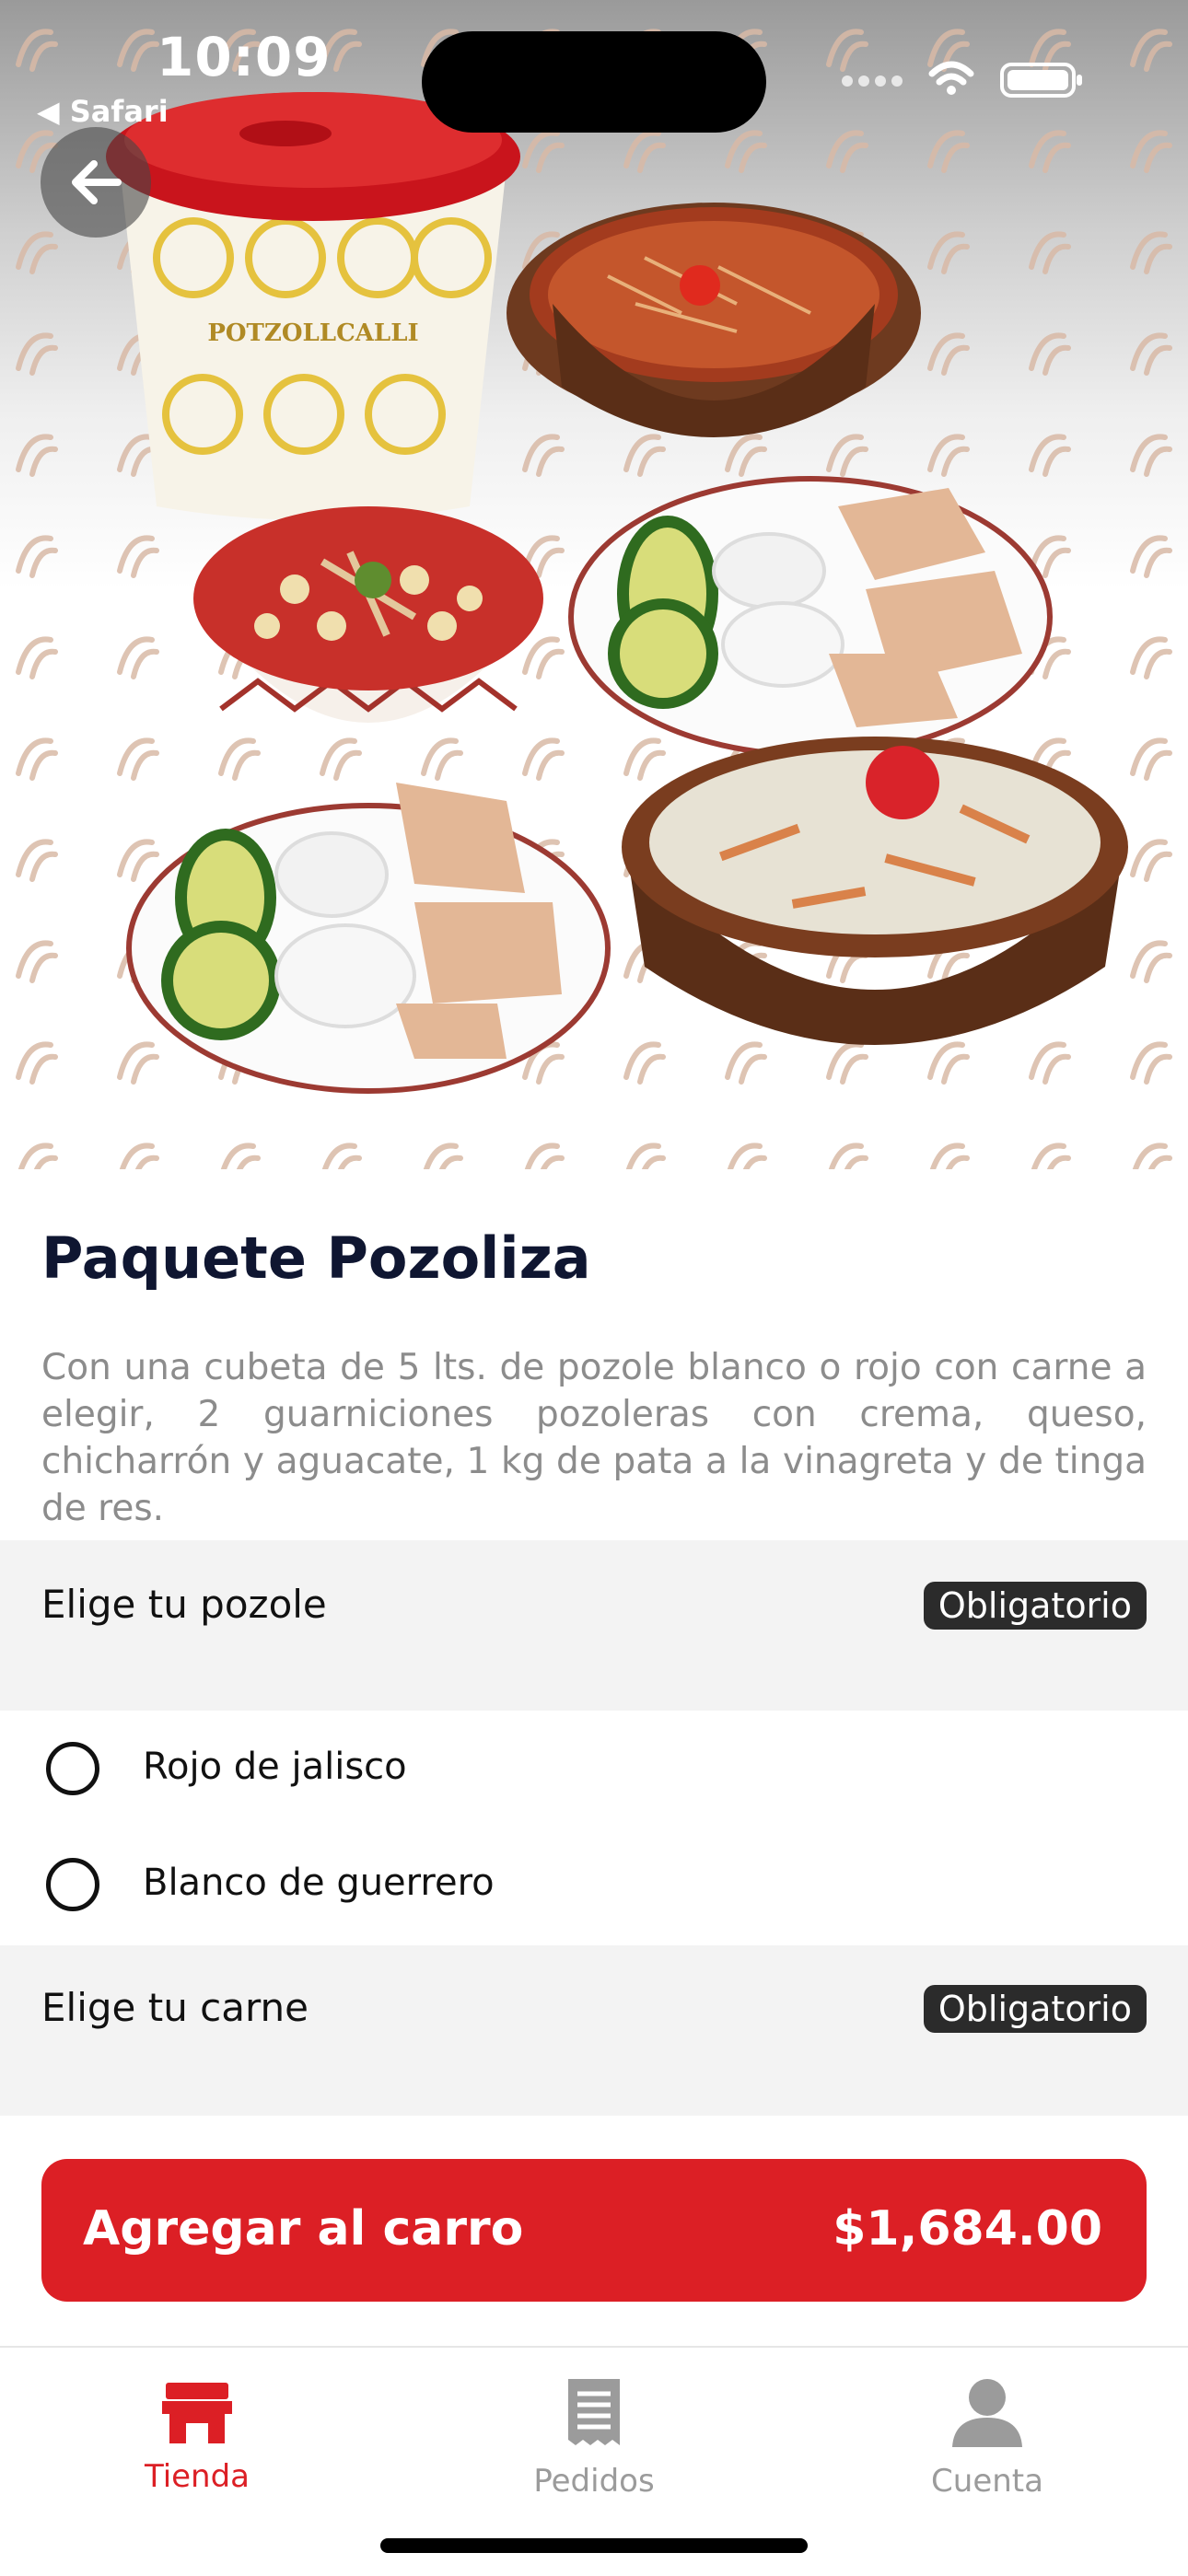 The image size is (1188, 2576). I want to click on option-row-blanco: Blanco de guerrero, so click(594, 1885).